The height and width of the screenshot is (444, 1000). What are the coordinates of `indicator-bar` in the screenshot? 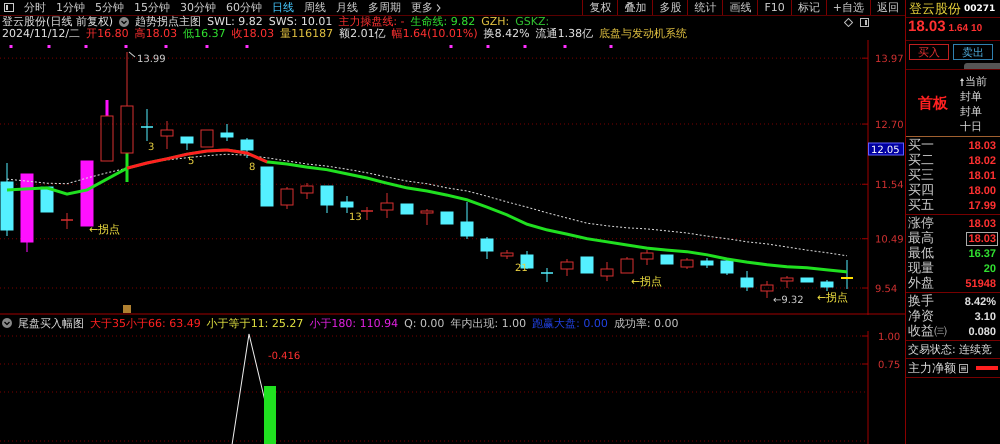 It's located at (270, 415).